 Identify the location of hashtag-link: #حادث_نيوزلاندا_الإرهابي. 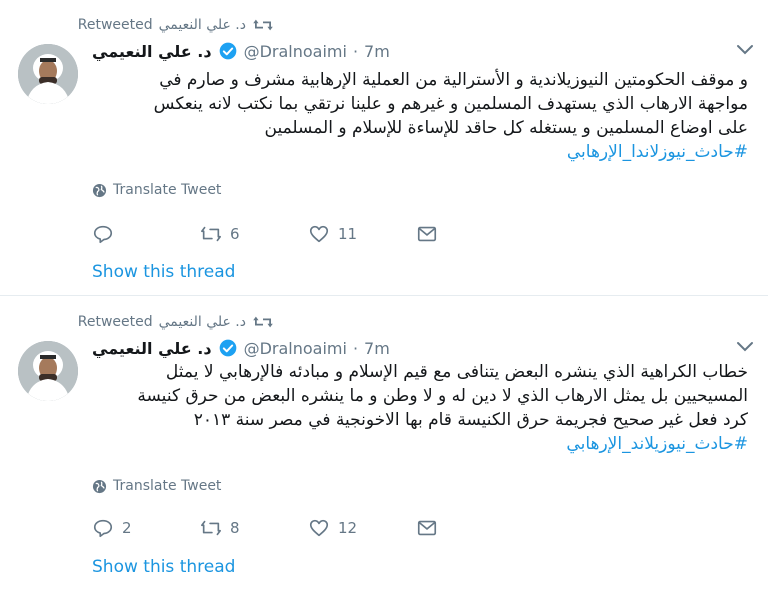
(408, 152).